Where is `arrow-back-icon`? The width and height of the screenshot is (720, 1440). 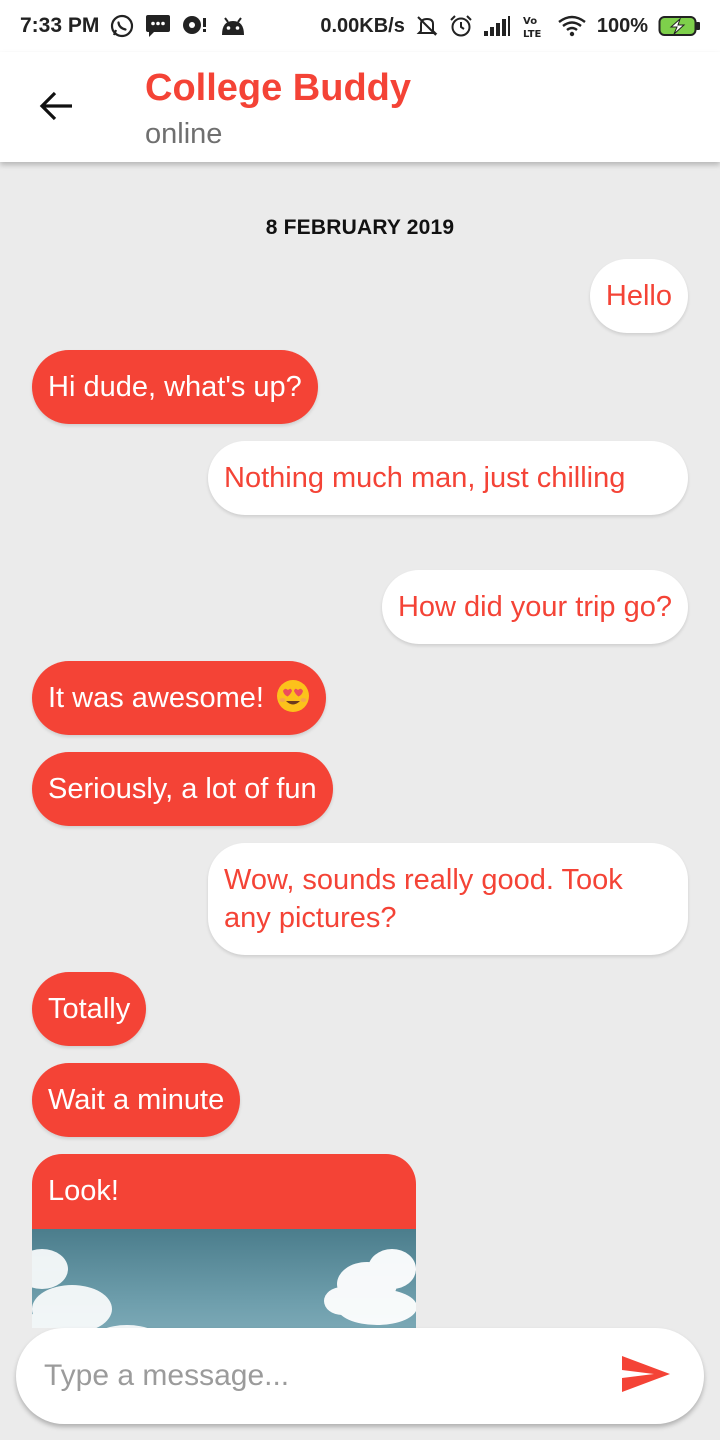 arrow-back-icon is located at coordinates (56, 108).